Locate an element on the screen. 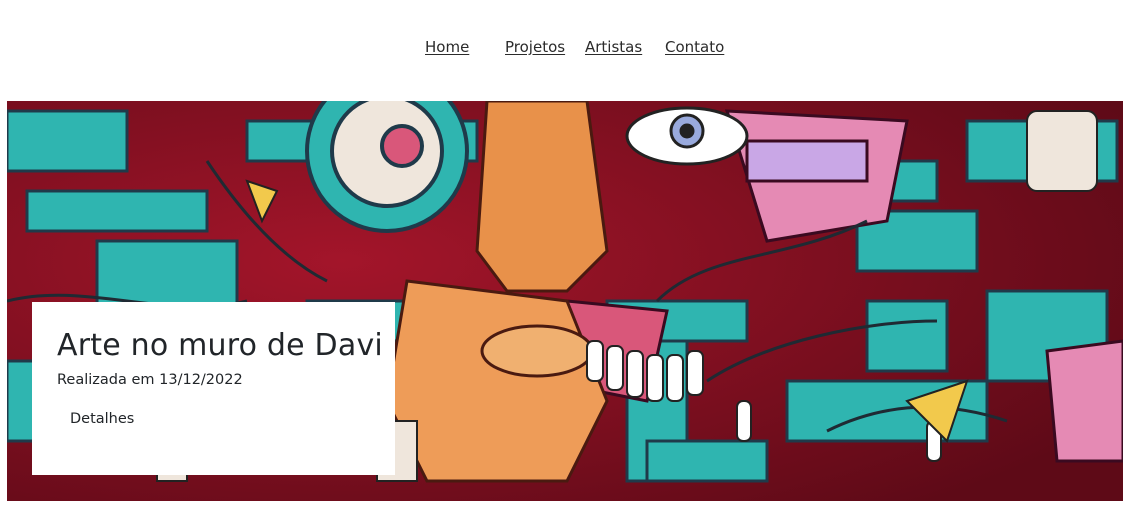 Image resolution: width=1131 pixels, height=510 pixels. project-title: Arte no muro de Davi is located at coordinates (220, 345).